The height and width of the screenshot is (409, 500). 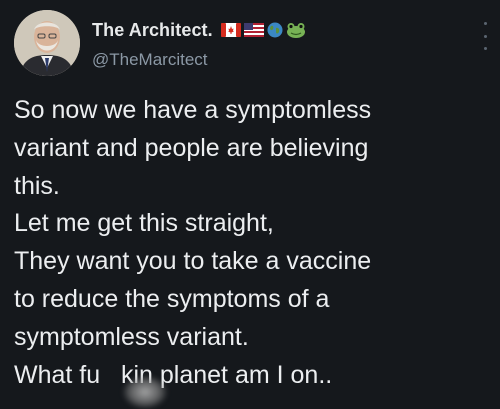 I want to click on censor-blur, so click(x=145, y=392).